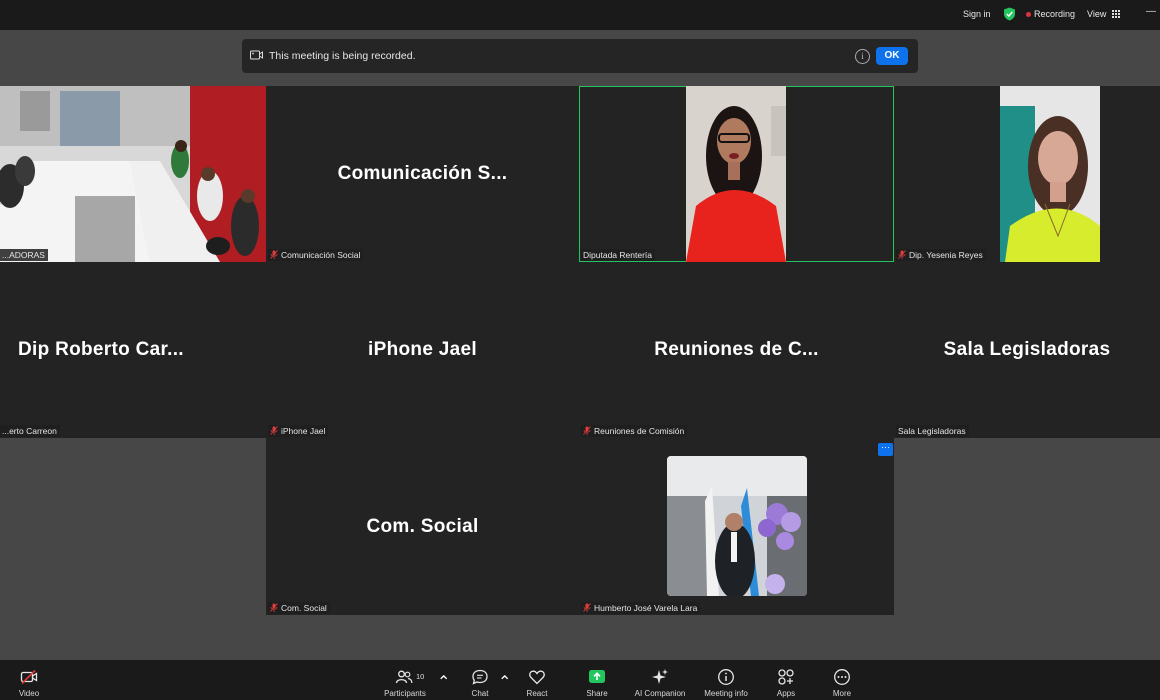 The height and width of the screenshot is (700, 1160). I want to click on participant-name-text: iPhone Jael, so click(303, 431).